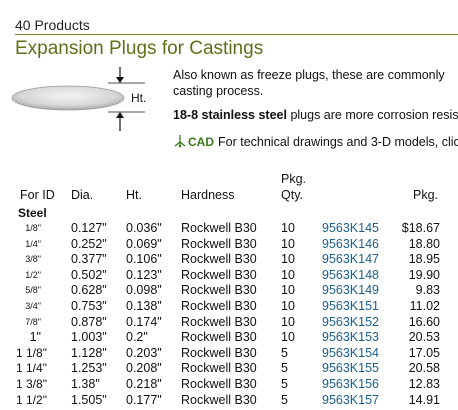 This screenshot has width=458, height=410. Describe the element at coordinates (424, 352) in the screenshot. I see `price-cell: 17.05` at that location.